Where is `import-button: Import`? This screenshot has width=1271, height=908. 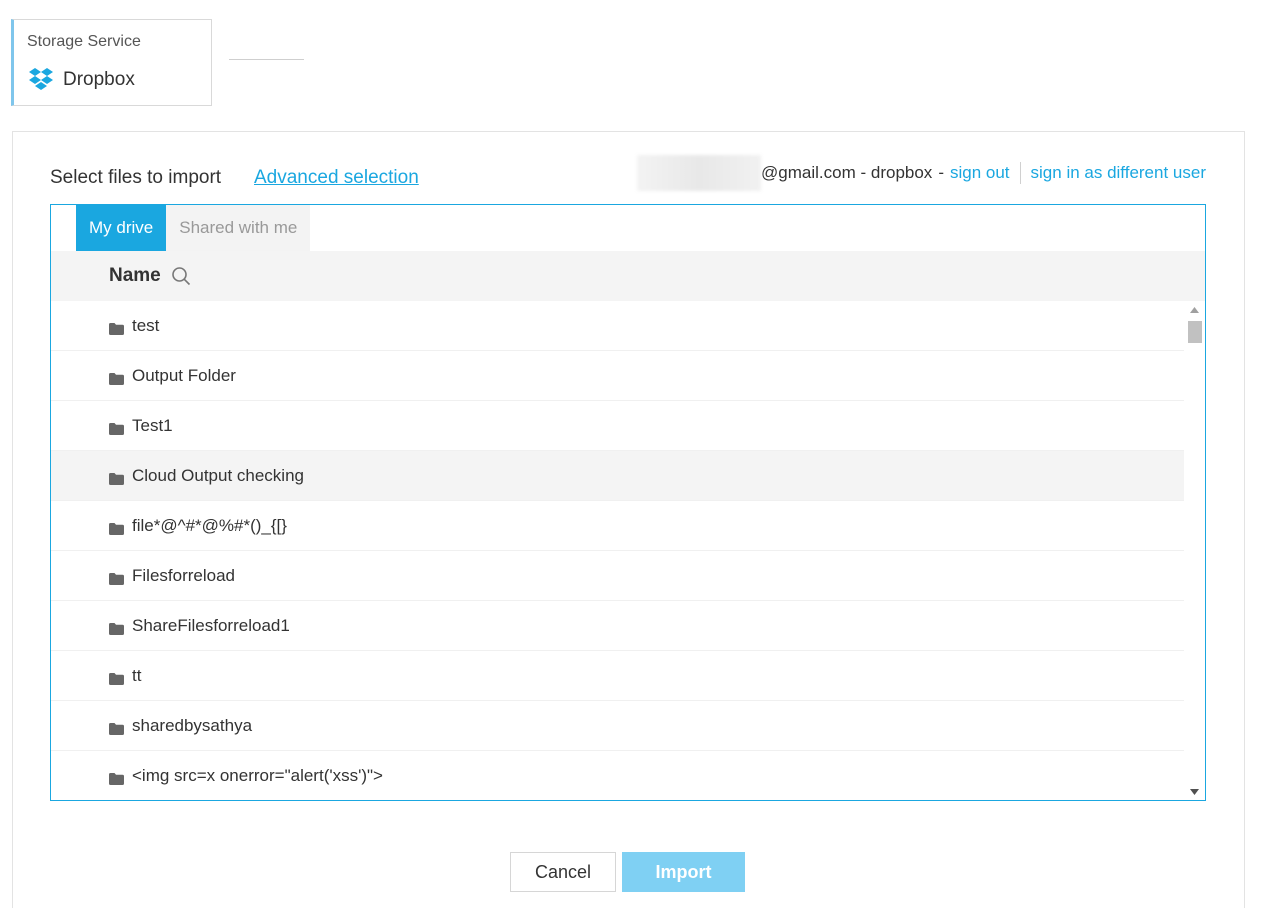 import-button: Import is located at coordinates (683, 872).